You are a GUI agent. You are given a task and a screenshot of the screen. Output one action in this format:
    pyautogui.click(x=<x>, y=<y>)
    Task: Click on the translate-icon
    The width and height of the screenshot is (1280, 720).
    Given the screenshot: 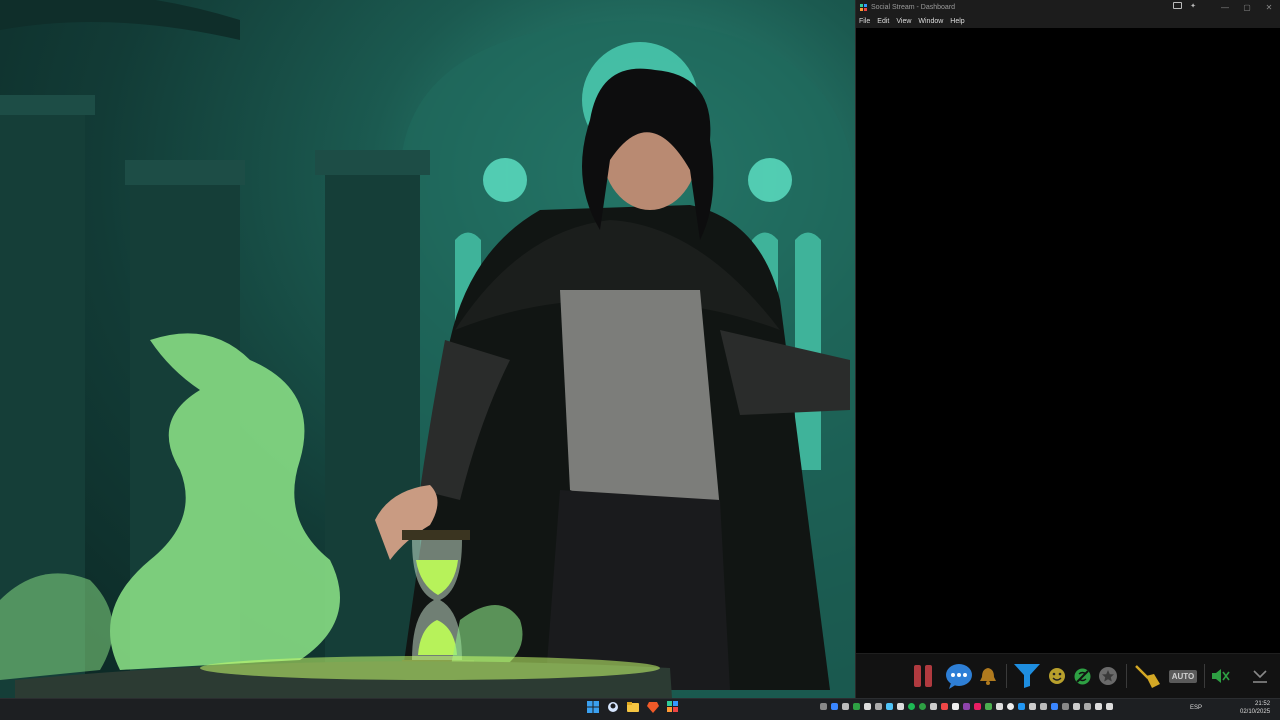 What is the action you would take?
    pyautogui.click(x=1082, y=676)
    